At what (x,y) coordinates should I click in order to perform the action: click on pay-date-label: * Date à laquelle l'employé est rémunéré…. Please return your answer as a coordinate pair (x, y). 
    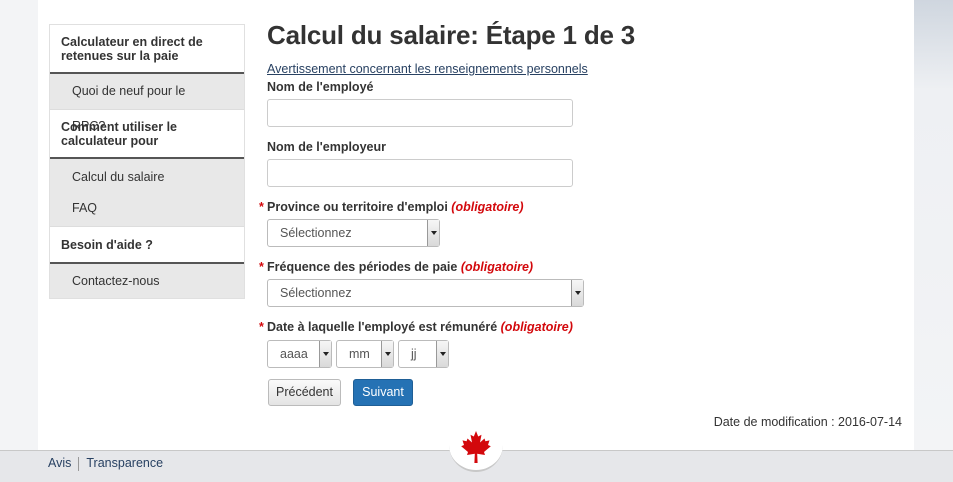
    Looking at the image, I should click on (416, 327).